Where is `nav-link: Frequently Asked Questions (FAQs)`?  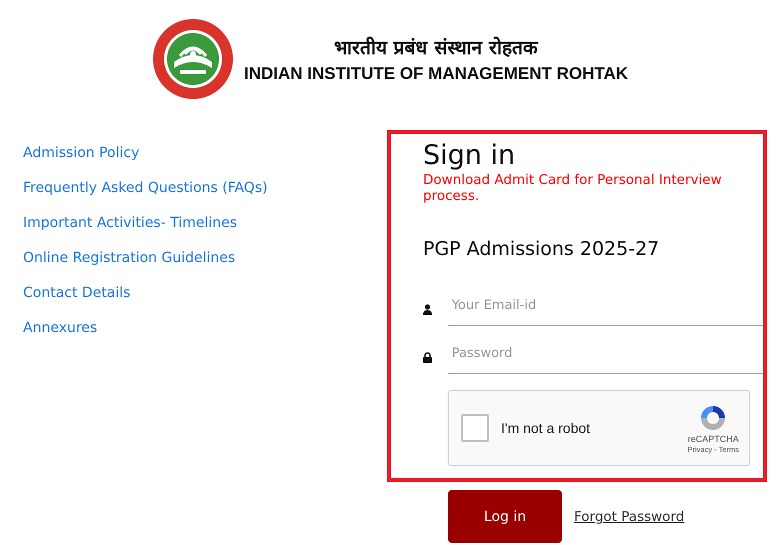 nav-link: Frequently Asked Questions (FAQs) is located at coordinates (205, 188).